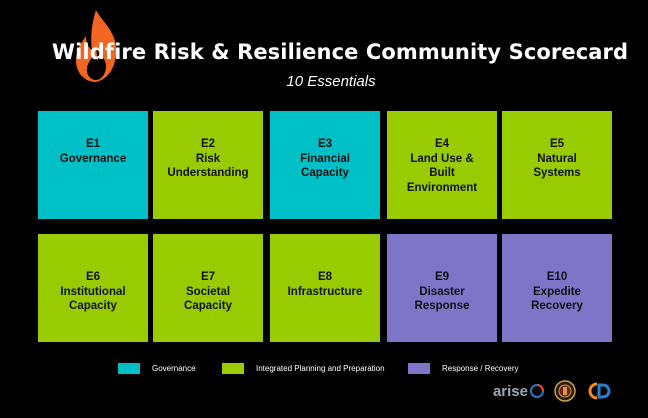 Image resolution: width=648 pixels, height=418 pixels. What do you see at coordinates (442, 299) in the screenshot?
I see `essential-name: Disaster Response` at bounding box center [442, 299].